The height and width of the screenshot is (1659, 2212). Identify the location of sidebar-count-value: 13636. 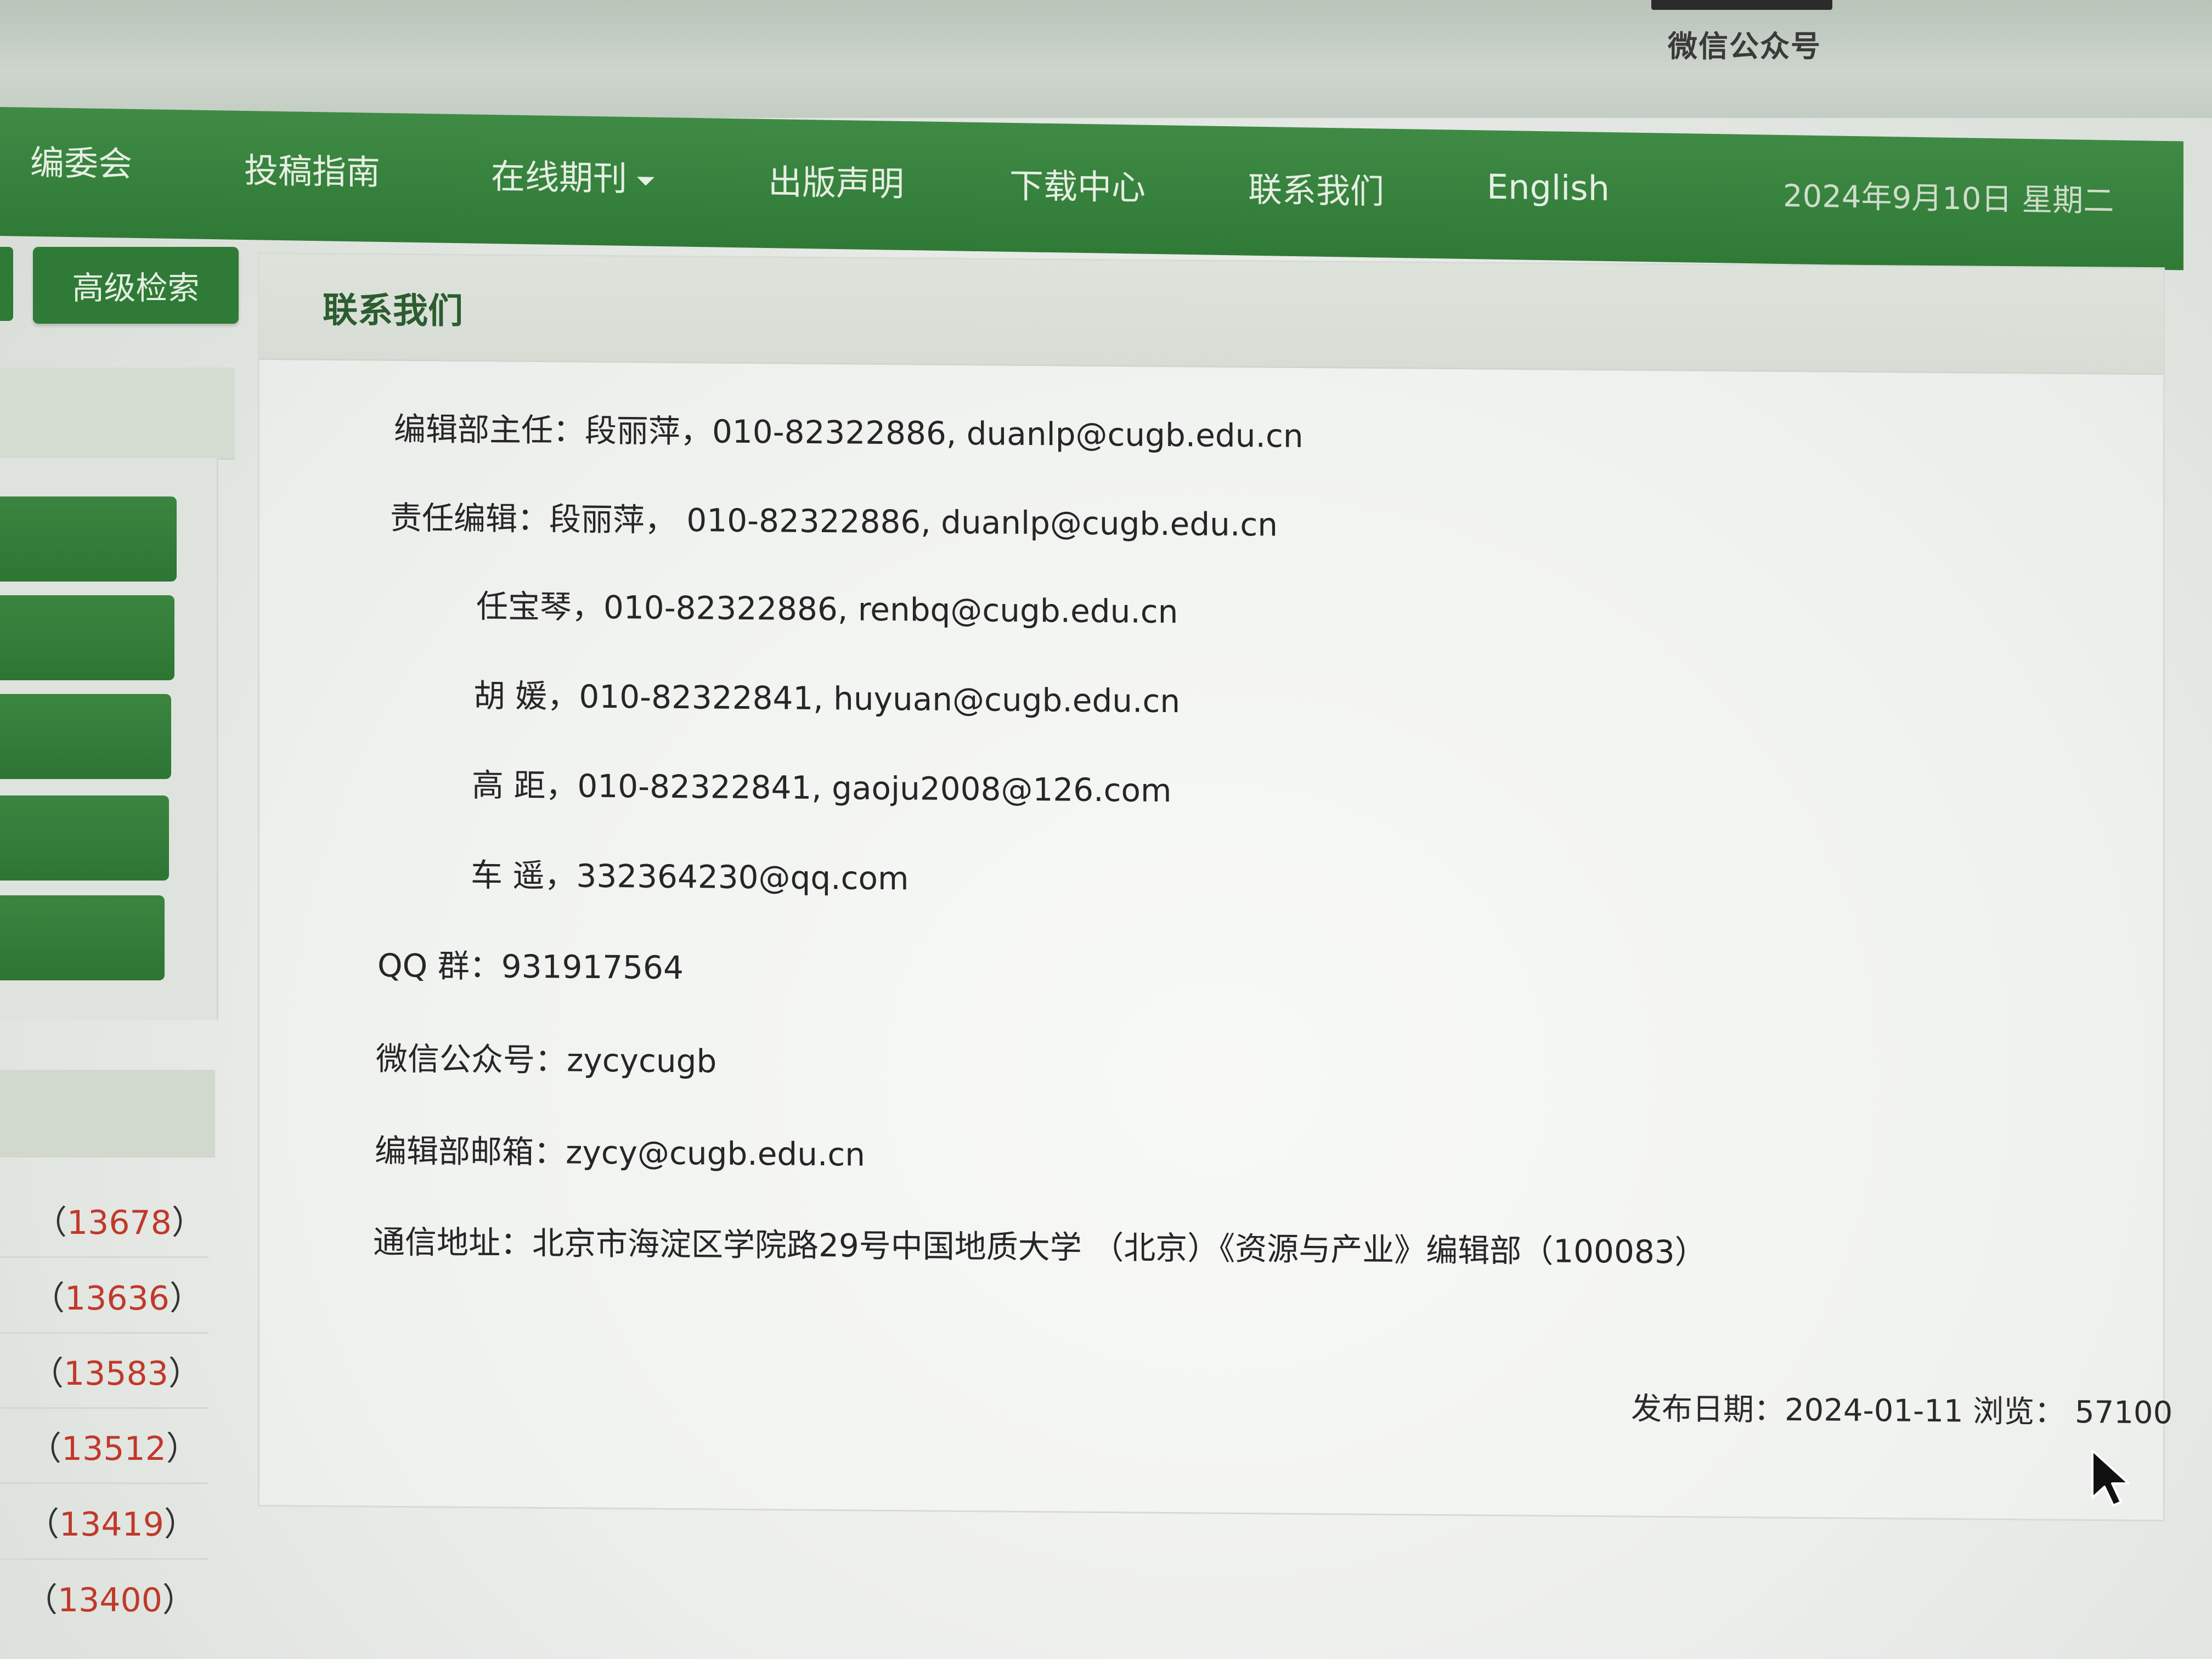
(117, 1298).